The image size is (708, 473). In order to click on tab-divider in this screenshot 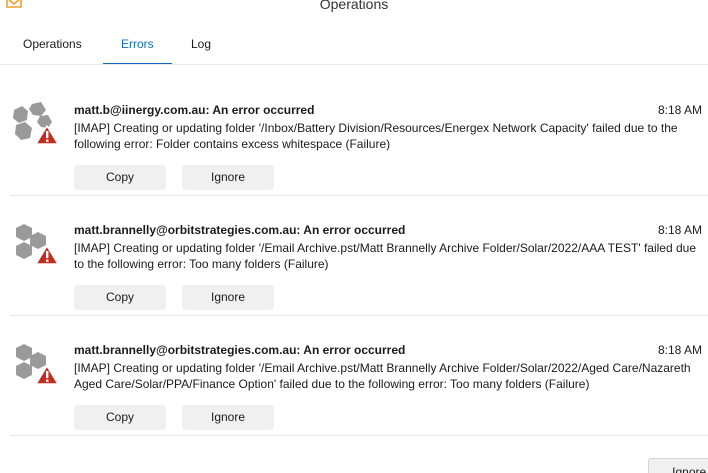, I will do `click(354, 64)`.